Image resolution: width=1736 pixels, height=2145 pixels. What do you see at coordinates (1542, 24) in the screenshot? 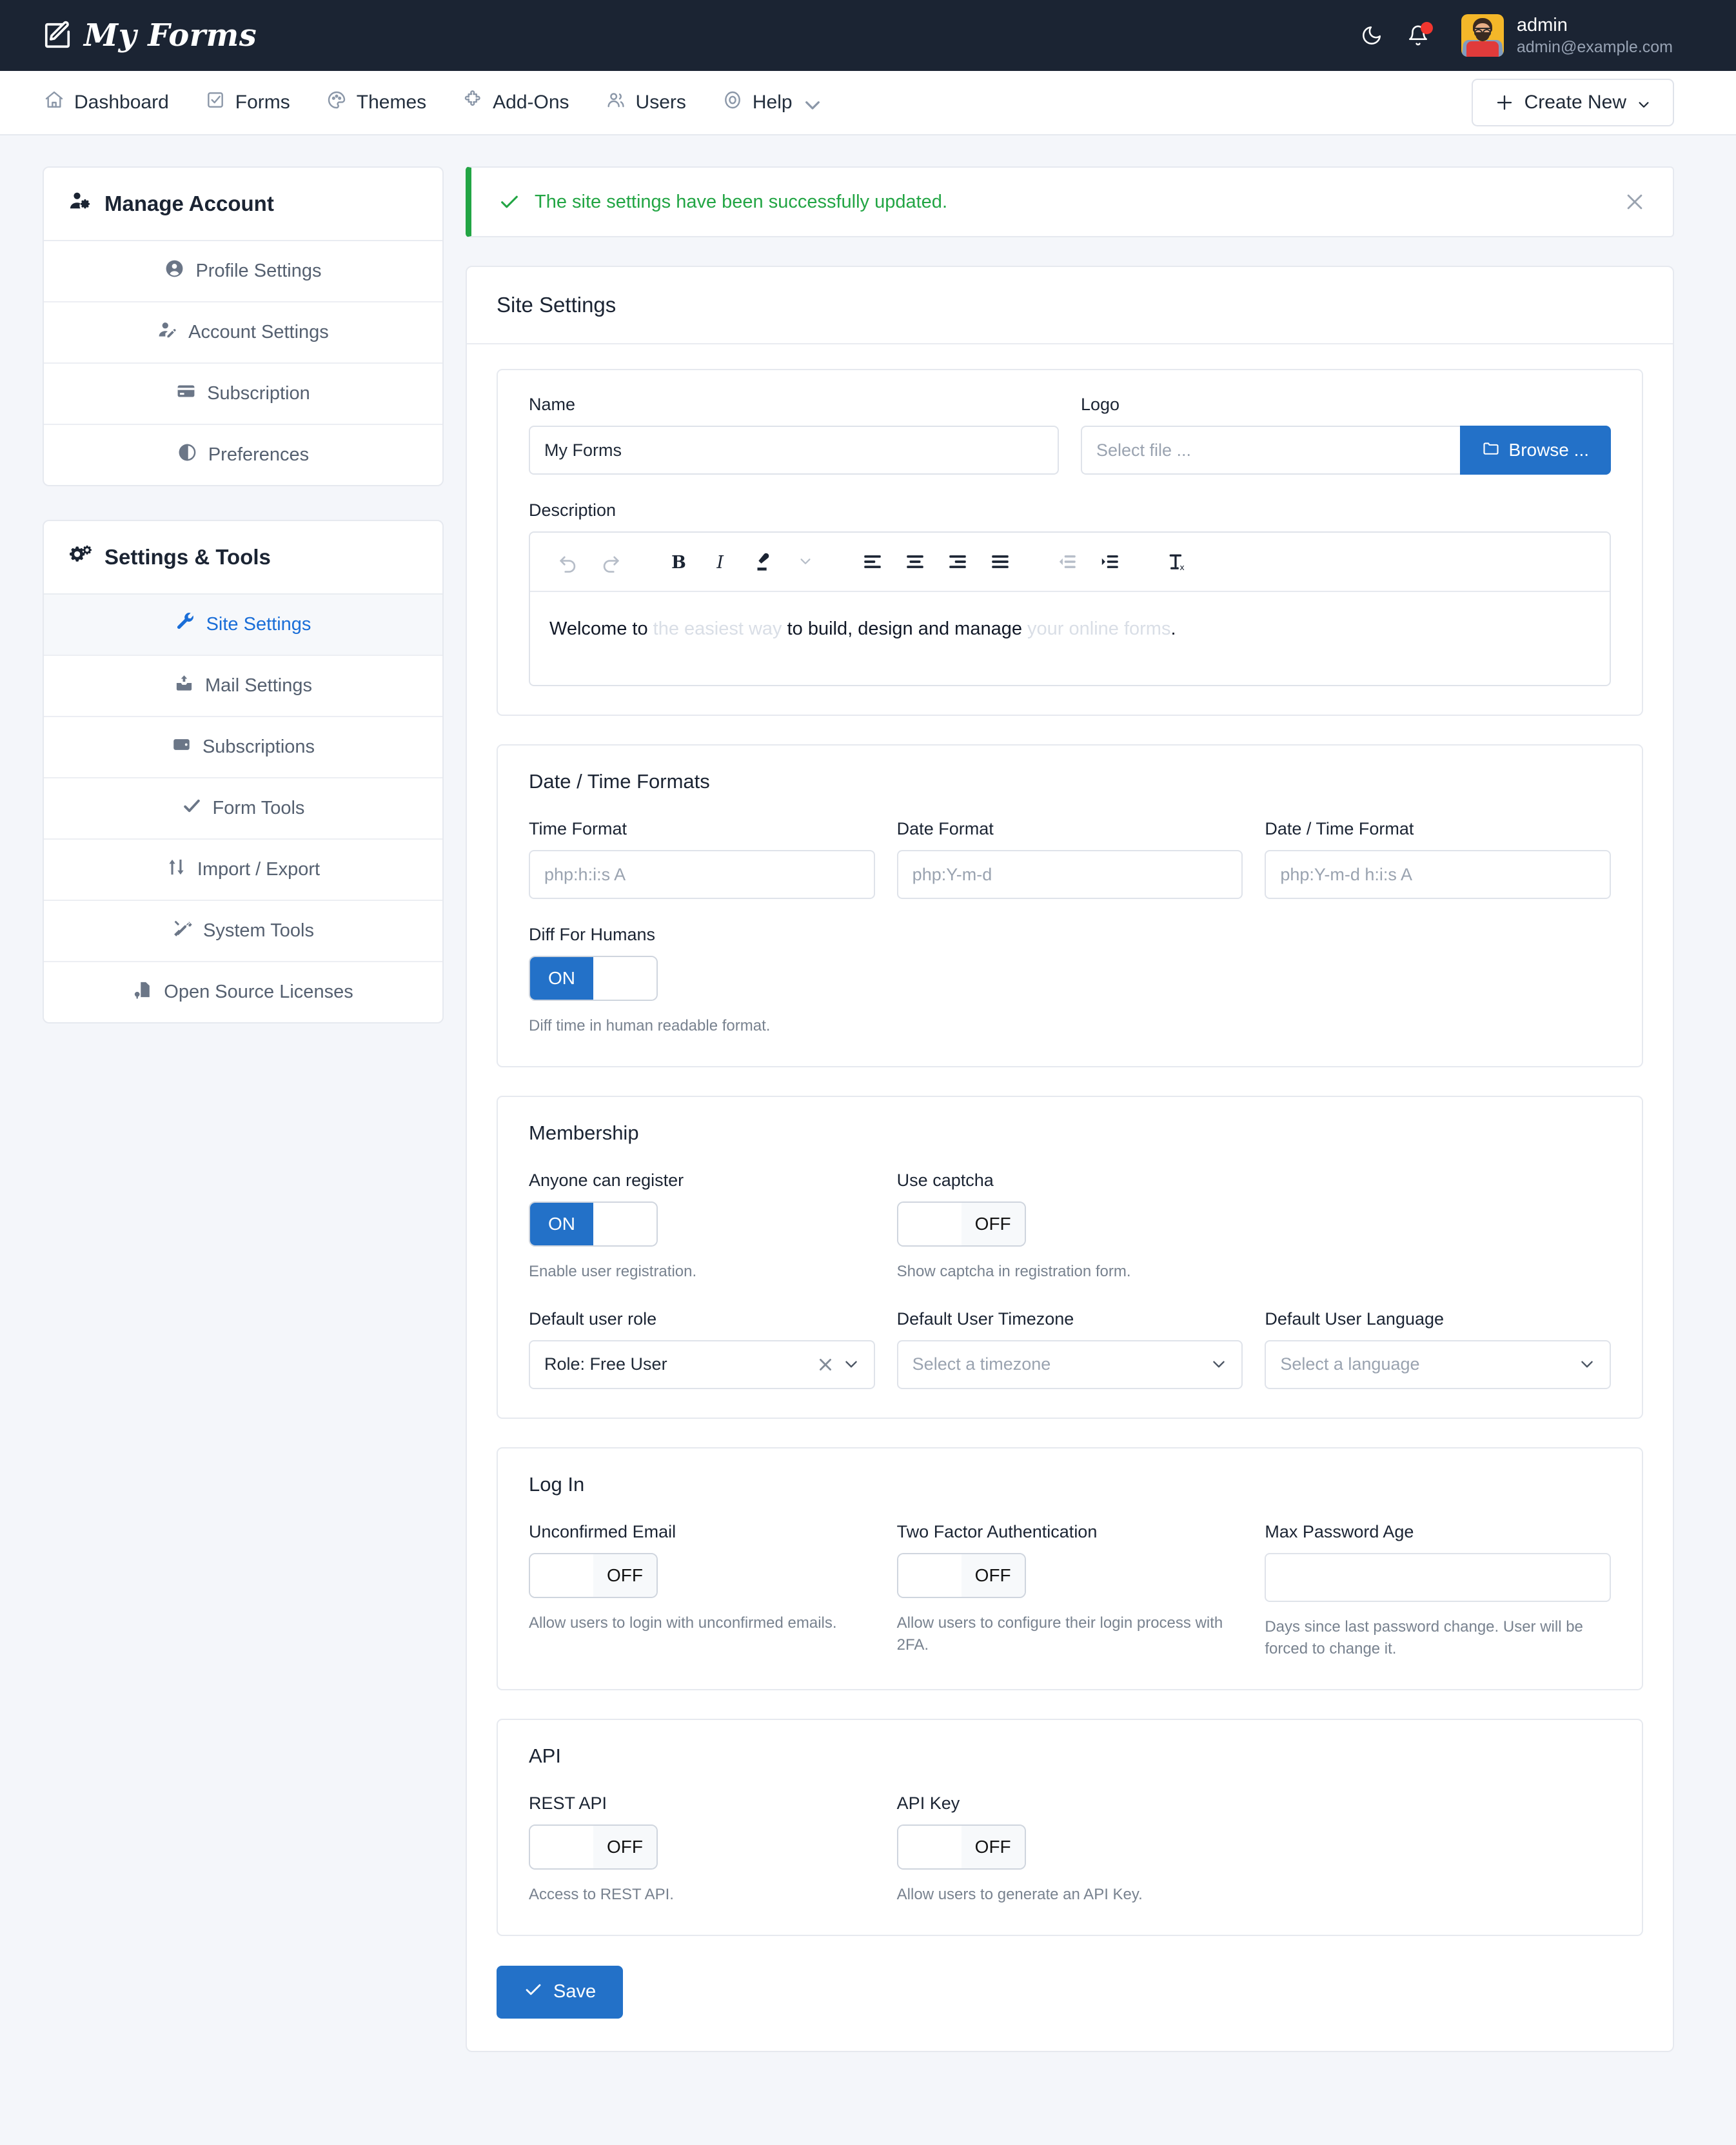
I see `user-name: admin` at bounding box center [1542, 24].